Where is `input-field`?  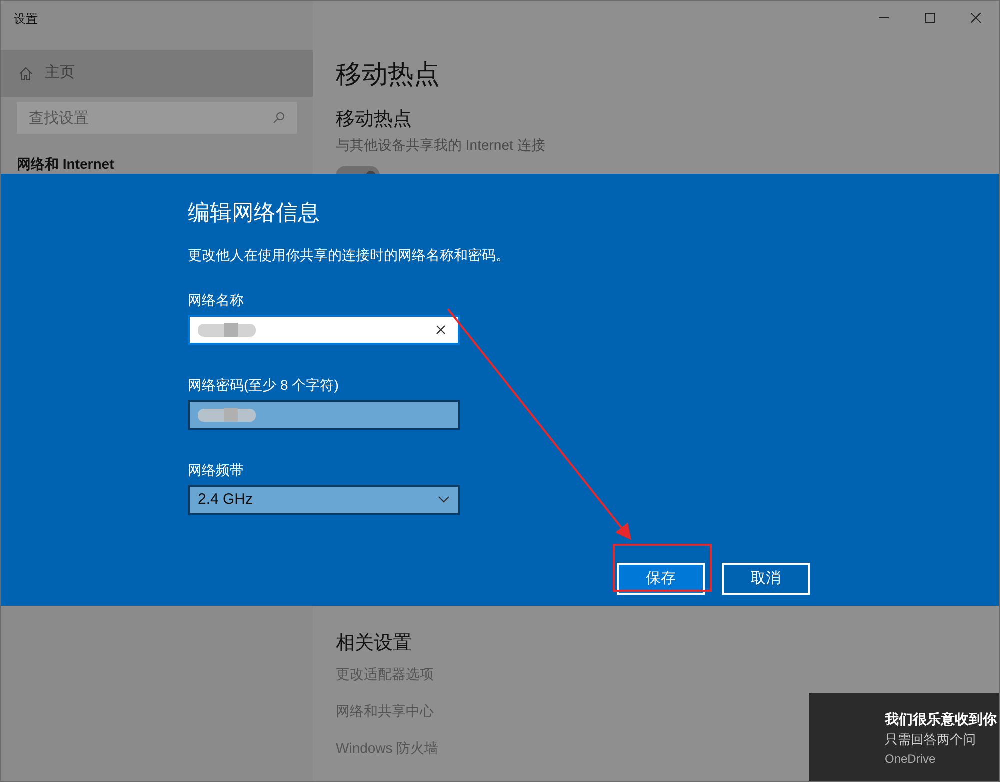 input-field is located at coordinates (324, 330).